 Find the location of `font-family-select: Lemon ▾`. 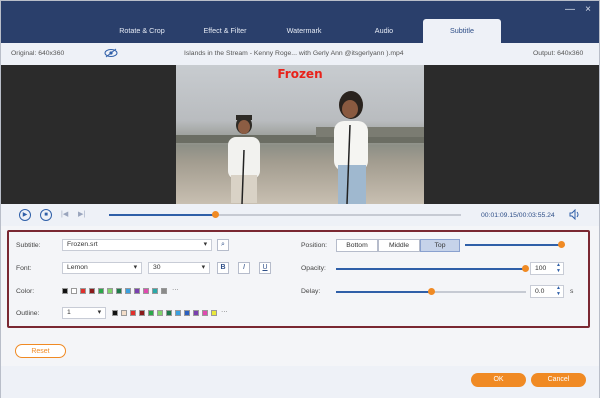

font-family-select: Lemon ▾ is located at coordinates (102, 268).